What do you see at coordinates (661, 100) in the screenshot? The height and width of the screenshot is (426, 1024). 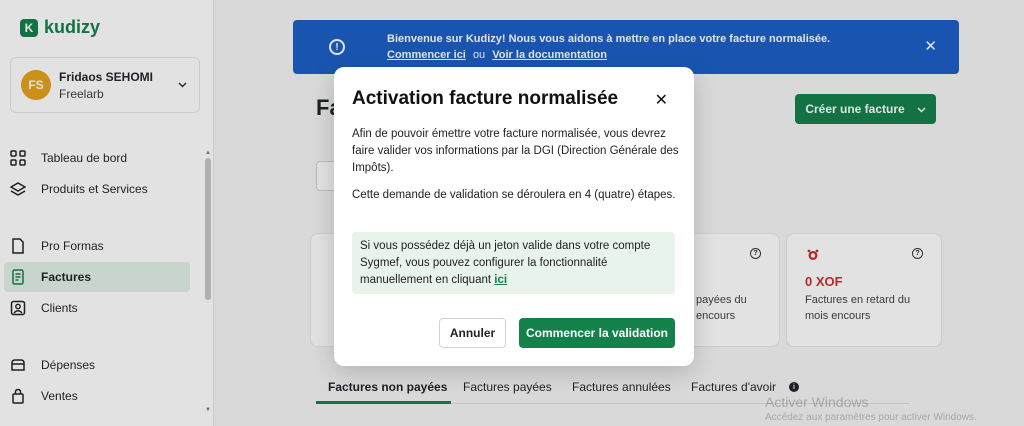 I see `close-icon: ✕` at bounding box center [661, 100].